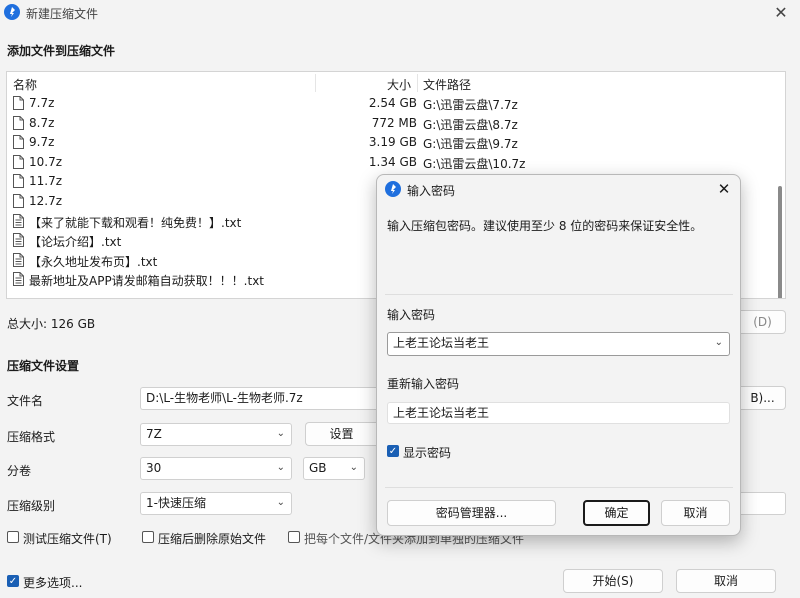 The width and height of the screenshot is (800, 598). Describe the element at coordinates (294, 537) in the screenshot. I see `separate-archives-checkbox` at that location.